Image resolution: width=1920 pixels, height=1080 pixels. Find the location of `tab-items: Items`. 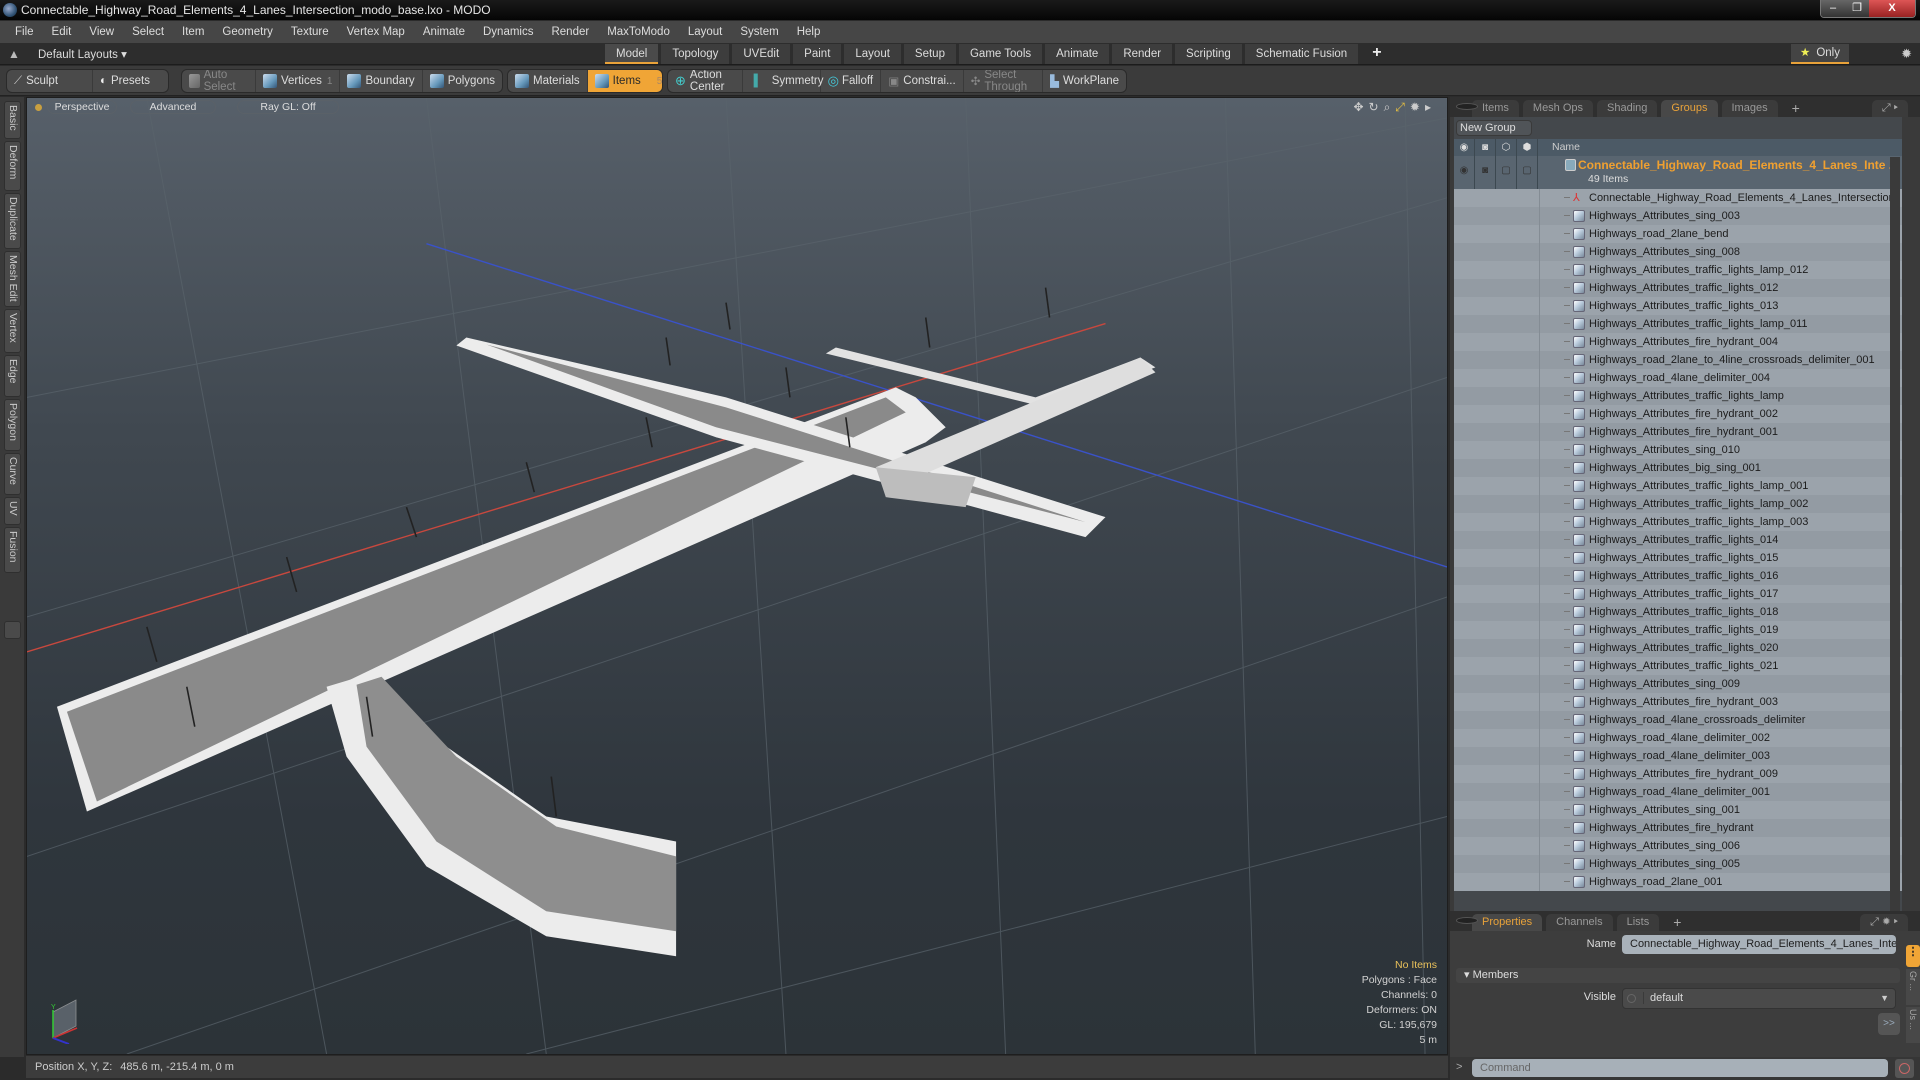

tab-items: Items is located at coordinates (1495, 108).